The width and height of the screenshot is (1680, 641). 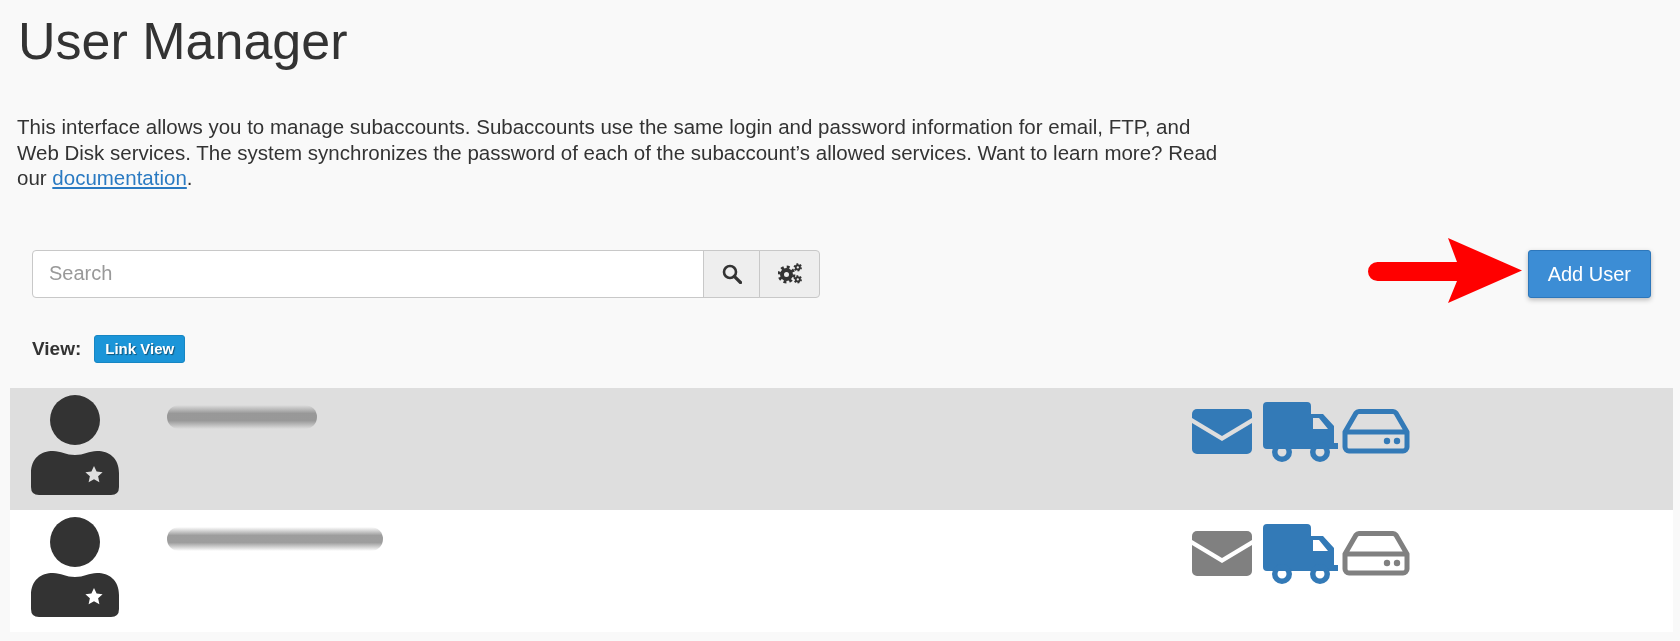 I want to click on search-icon, so click(x=731, y=273).